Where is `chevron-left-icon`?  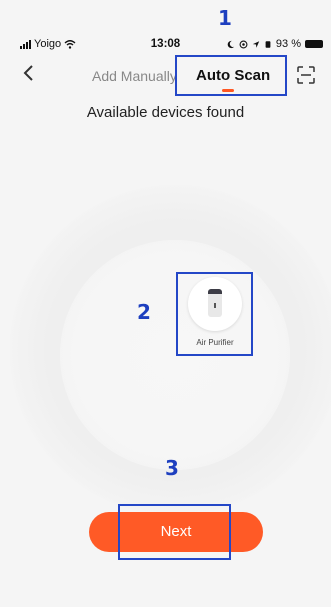 chevron-left-icon is located at coordinates (28, 73).